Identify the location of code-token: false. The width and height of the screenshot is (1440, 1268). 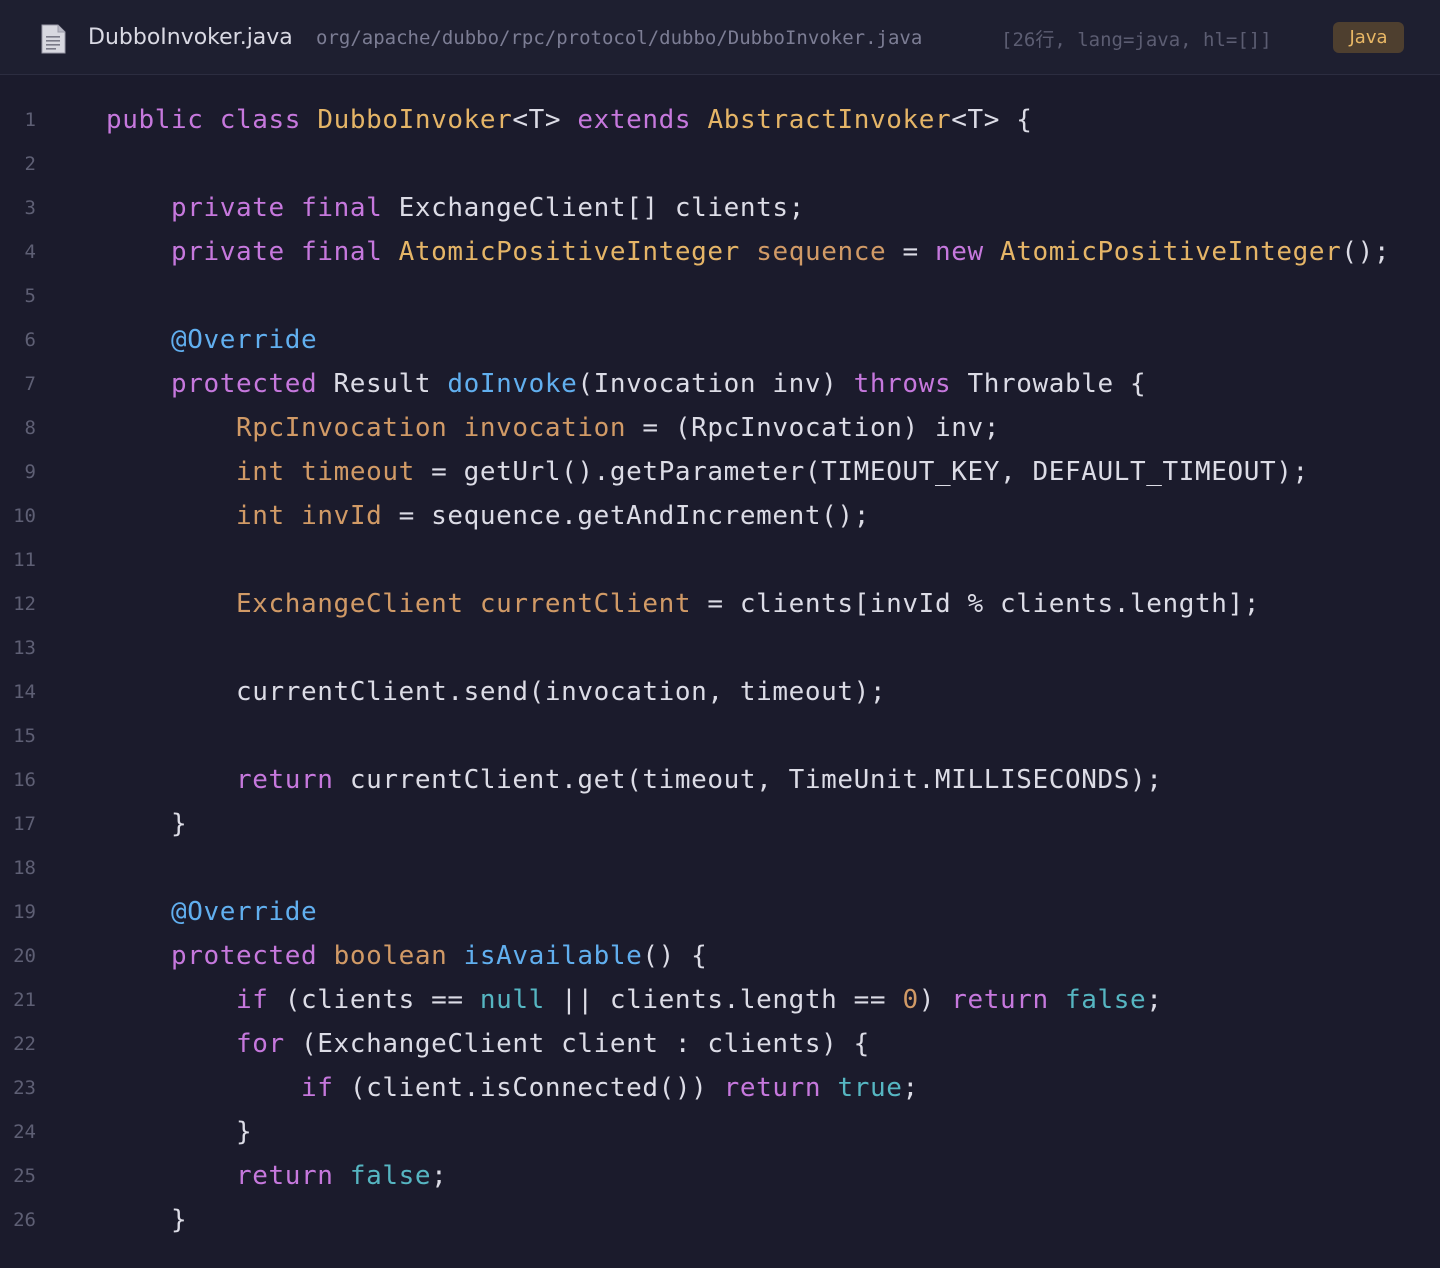
(390, 1176).